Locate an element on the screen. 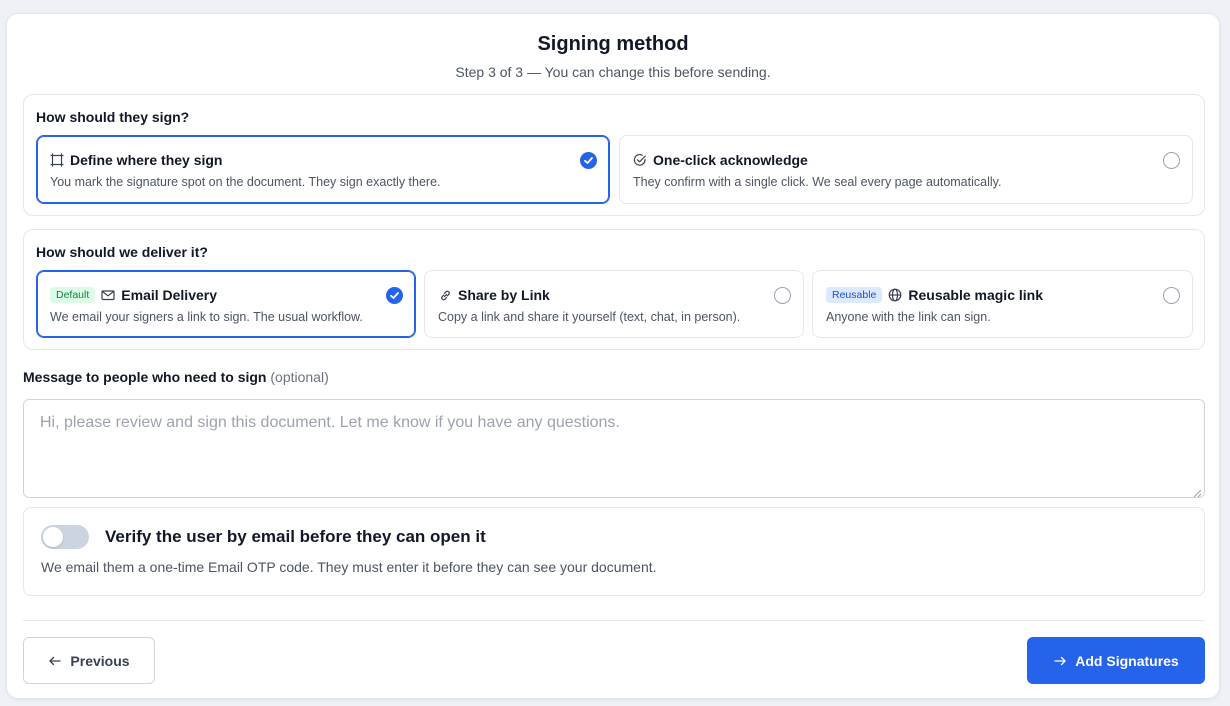  resize-grip-icon is located at coordinates (1197, 491).